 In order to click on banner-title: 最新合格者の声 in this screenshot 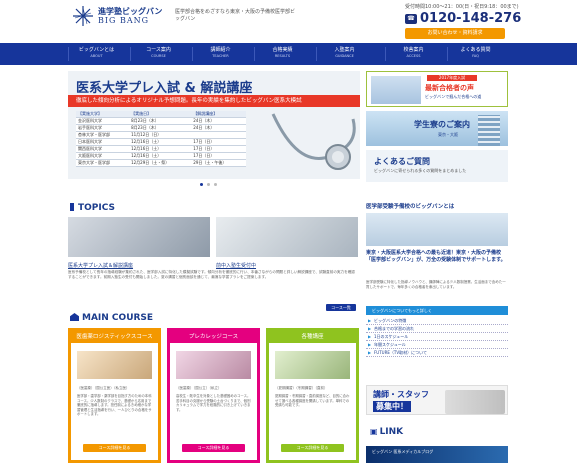, I will do `click(449, 88)`.